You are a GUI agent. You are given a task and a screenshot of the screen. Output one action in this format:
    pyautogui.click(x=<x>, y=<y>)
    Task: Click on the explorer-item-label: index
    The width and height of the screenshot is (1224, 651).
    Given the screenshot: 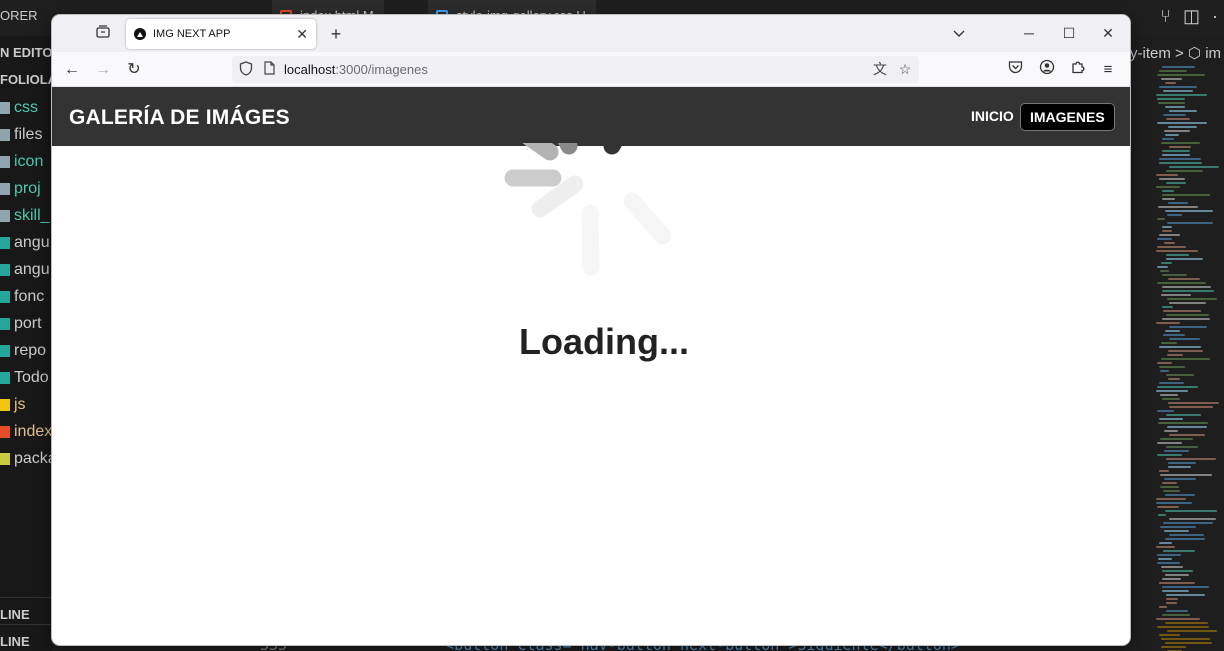 What is the action you would take?
    pyautogui.click(x=33, y=431)
    